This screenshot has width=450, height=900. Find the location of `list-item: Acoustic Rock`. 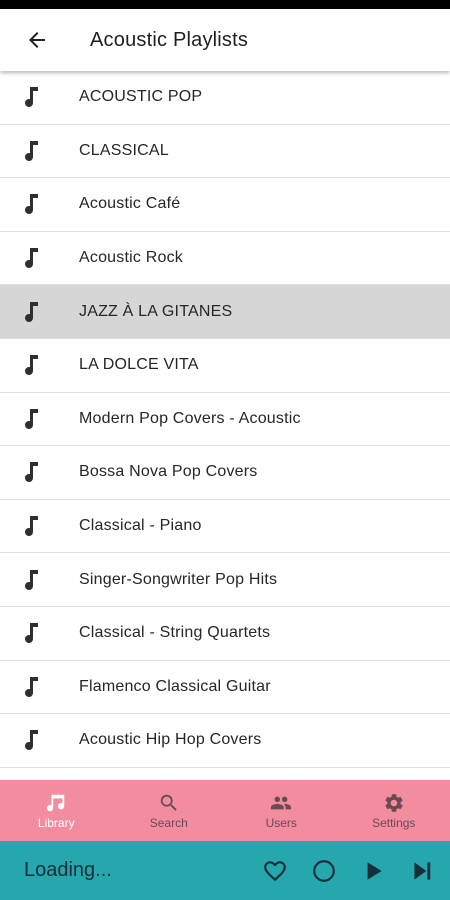

list-item: Acoustic Rock is located at coordinates (225, 258).